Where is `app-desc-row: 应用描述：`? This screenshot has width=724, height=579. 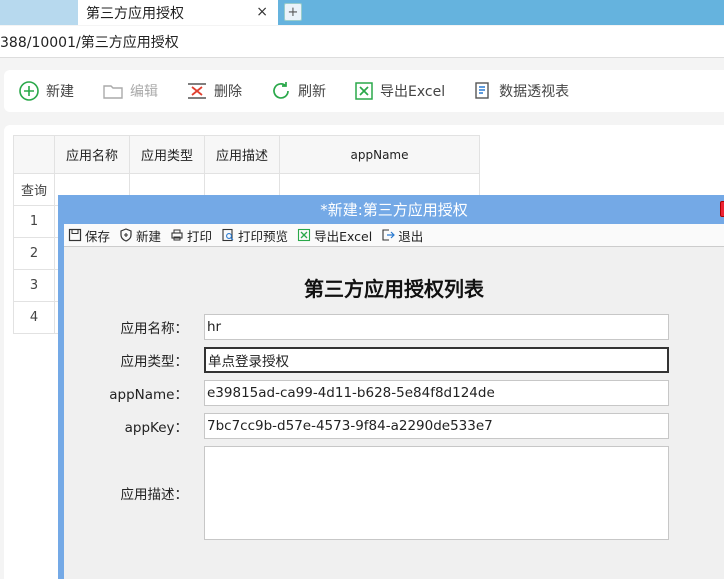 app-desc-row: 应用描述： is located at coordinates (394, 493).